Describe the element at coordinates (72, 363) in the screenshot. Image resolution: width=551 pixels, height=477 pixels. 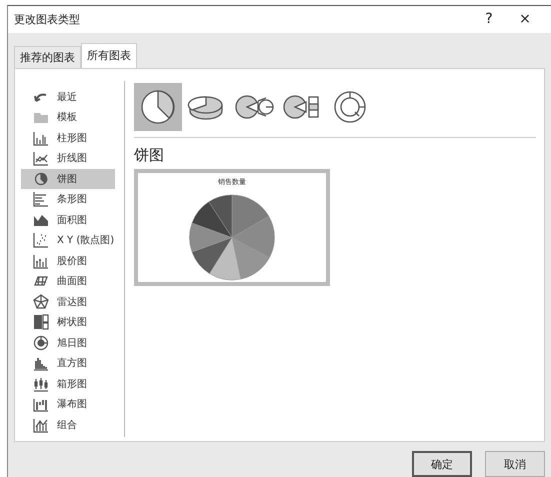
I see `chart-type-label: 直方图` at that location.